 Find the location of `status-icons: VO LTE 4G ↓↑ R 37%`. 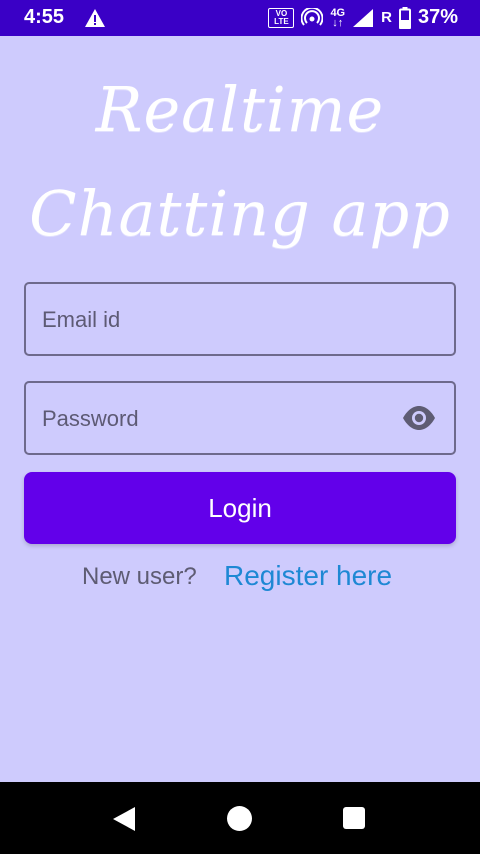

status-icons: VO LTE 4G ↓↑ R 37% is located at coordinates (363, 17).